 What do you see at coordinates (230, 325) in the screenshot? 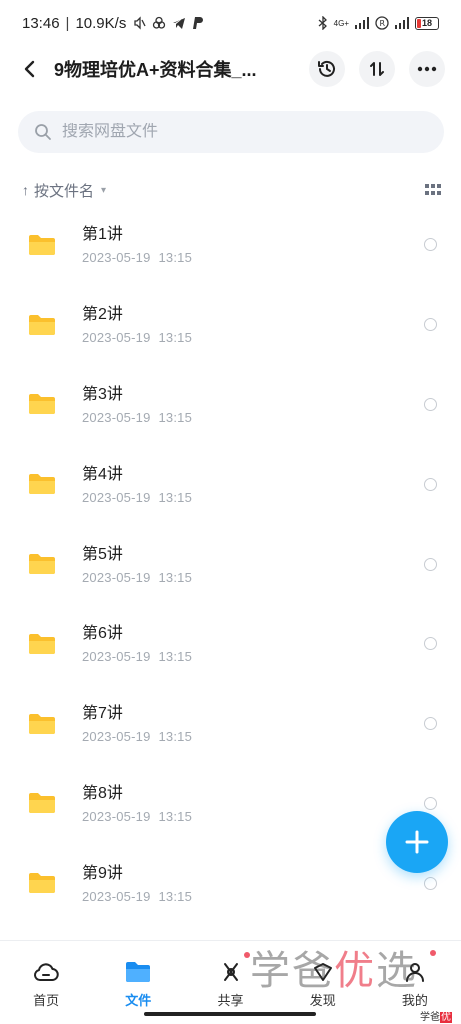
I see `list-item: 第2讲 2023-05-19 13:15` at bounding box center [230, 325].